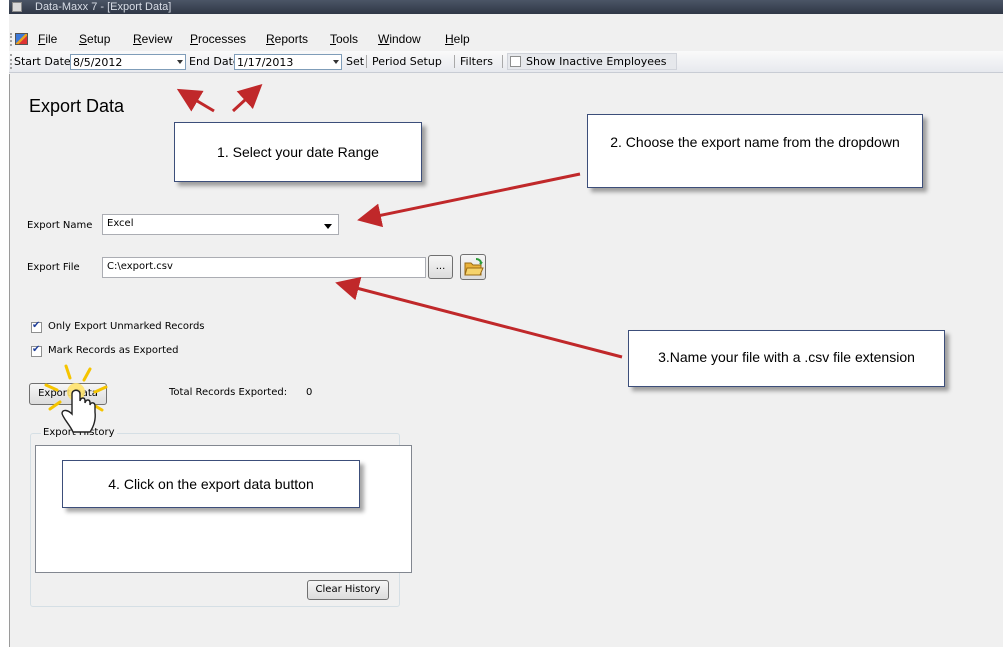 The image size is (1003, 647). What do you see at coordinates (152, 39) in the screenshot?
I see `menu-review: Review` at bounding box center [152, 39].